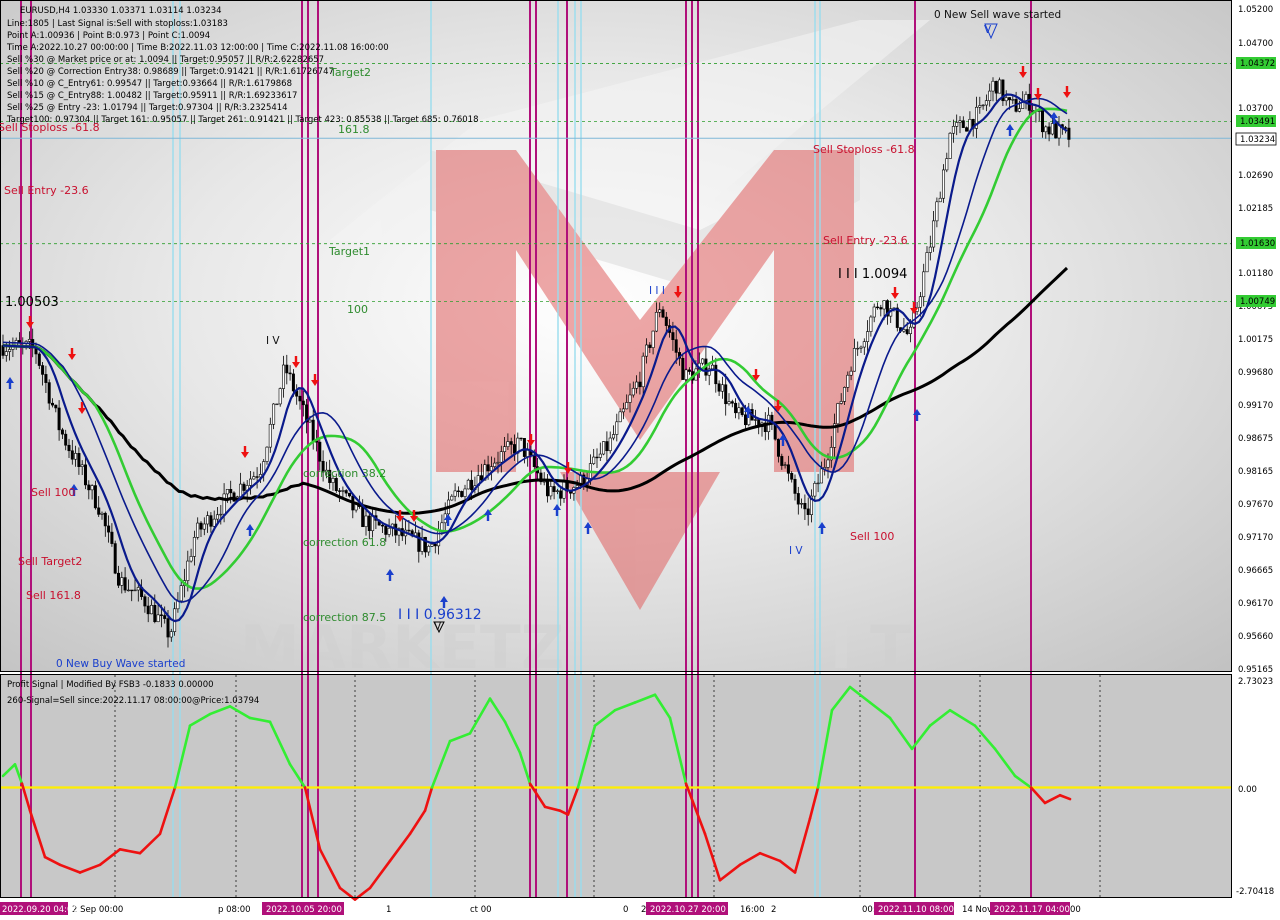 The image size is (1280, 920). What do you see at coordinates (357, 309) in the screenshot?
I see `level-100-label: 100` at bounding box center [357, 309].